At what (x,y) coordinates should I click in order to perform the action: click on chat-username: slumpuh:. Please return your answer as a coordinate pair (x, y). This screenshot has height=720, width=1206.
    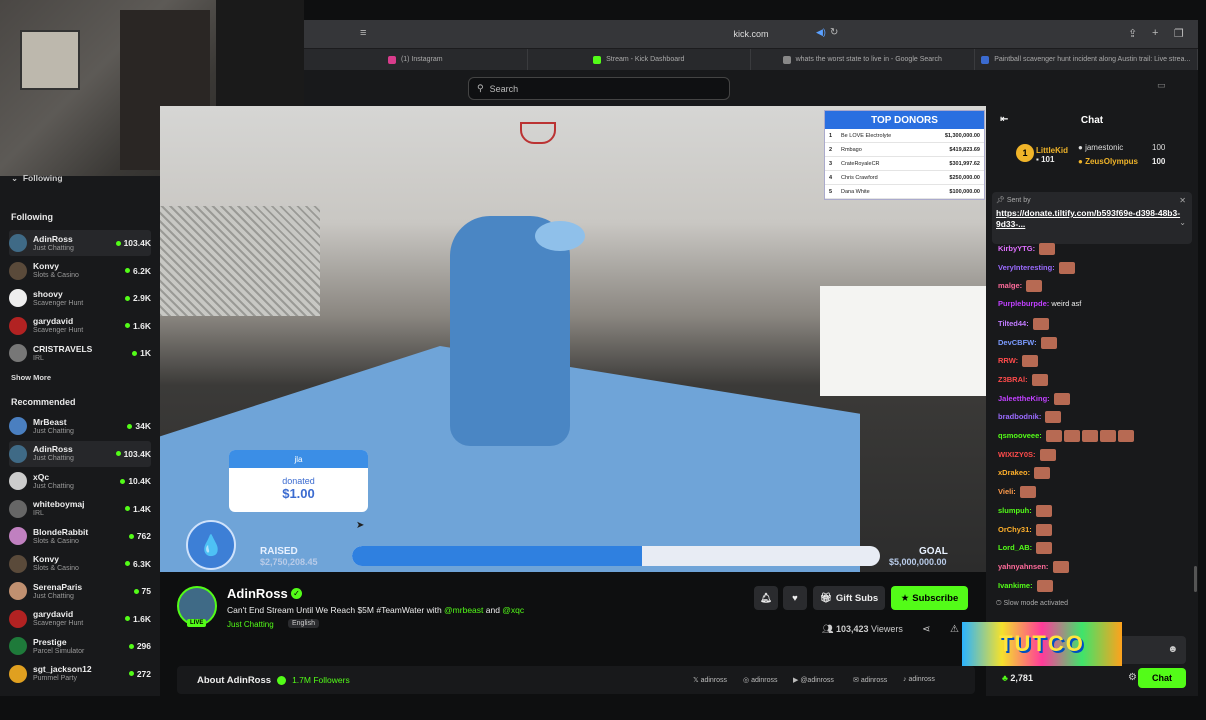
    Looking at the image, I should click on (1015, 510).